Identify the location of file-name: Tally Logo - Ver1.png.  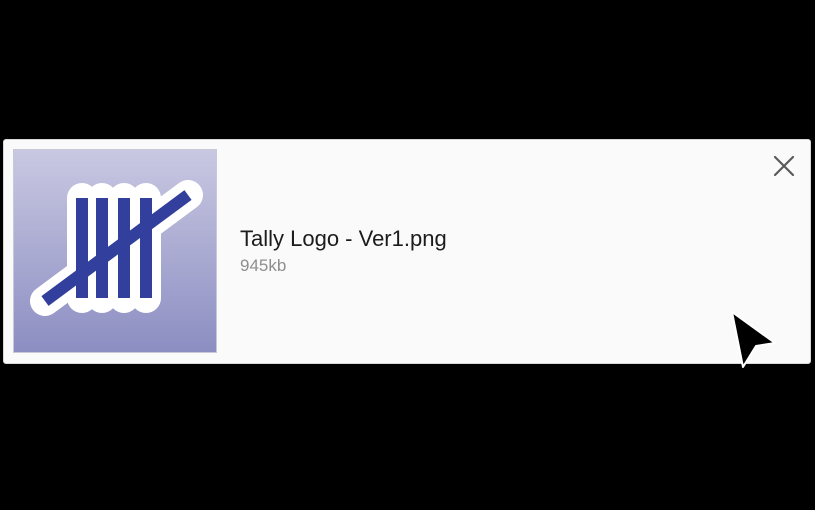
(343, 238).